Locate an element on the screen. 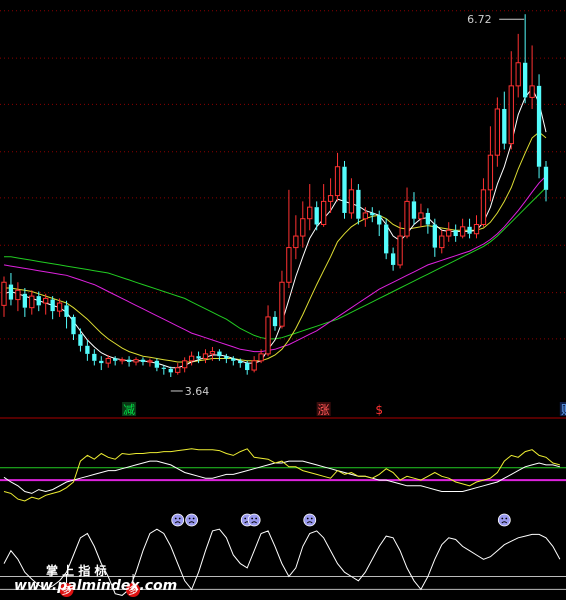 This screenshot has height=600, width=566. signal-mark: 涨 is located at coordinates (323, 409).